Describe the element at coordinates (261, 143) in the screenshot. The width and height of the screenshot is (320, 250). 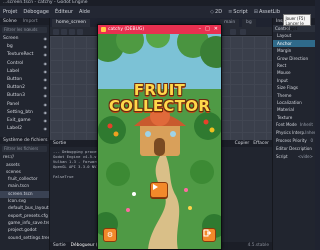
I see `clear-button: Effacer` at that location.